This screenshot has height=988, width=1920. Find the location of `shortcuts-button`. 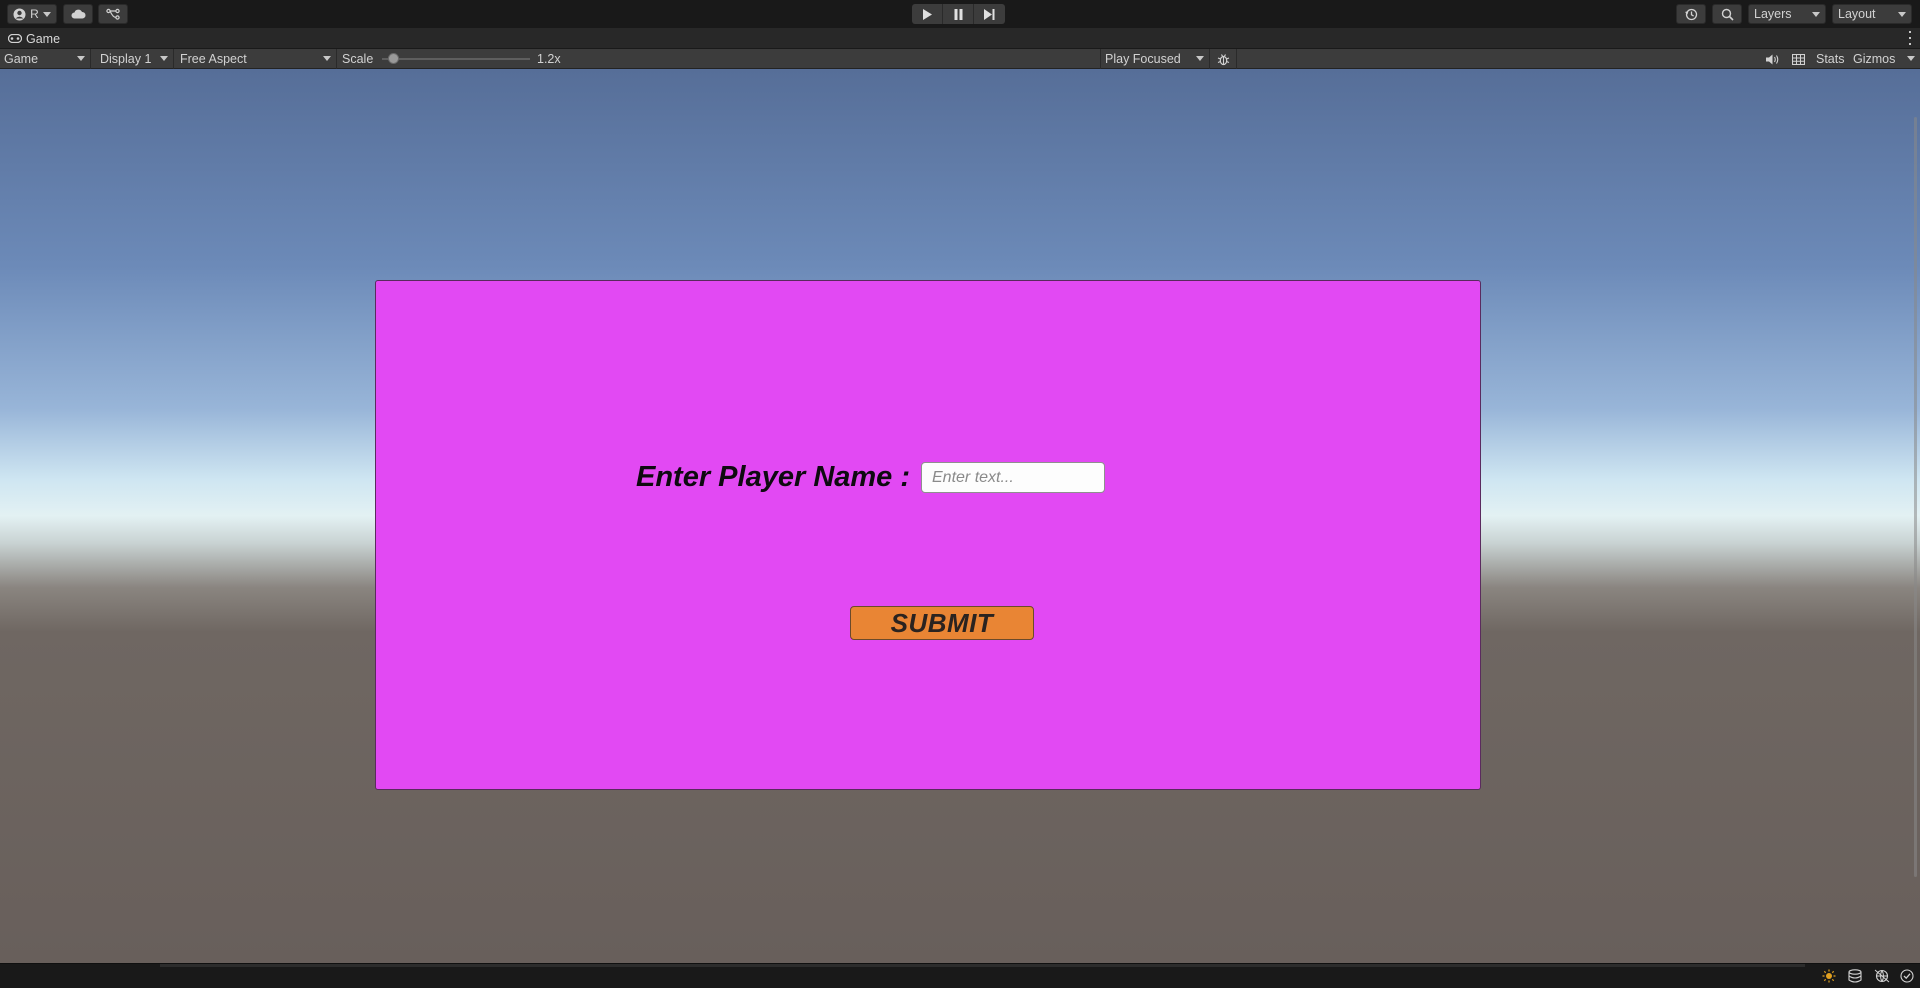

shortcuts-button is located at coordinates (1798, 59).